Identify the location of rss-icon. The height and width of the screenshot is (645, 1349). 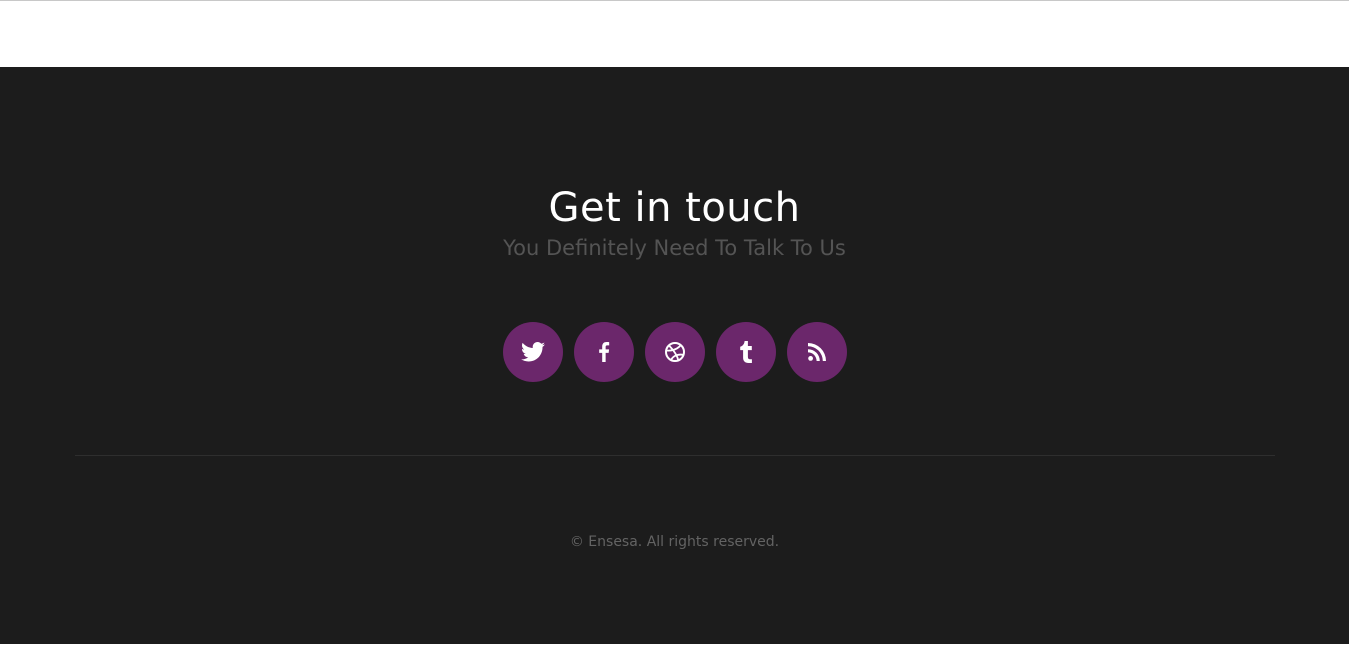
(816, 352).